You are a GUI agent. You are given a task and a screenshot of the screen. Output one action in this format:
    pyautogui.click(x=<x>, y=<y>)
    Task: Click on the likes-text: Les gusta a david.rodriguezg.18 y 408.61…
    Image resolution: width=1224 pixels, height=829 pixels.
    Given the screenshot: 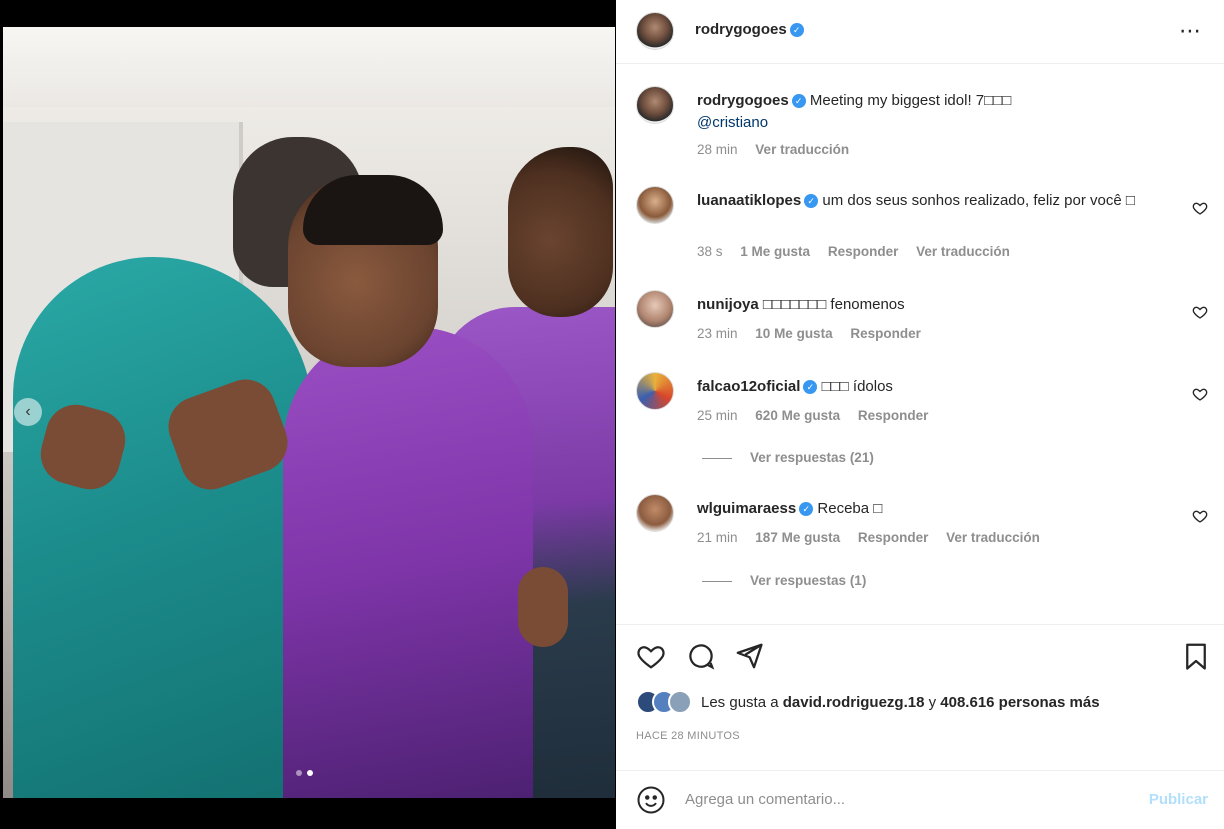 What is the action you would take?
    pyautogui.click(x=900, y=702)
    